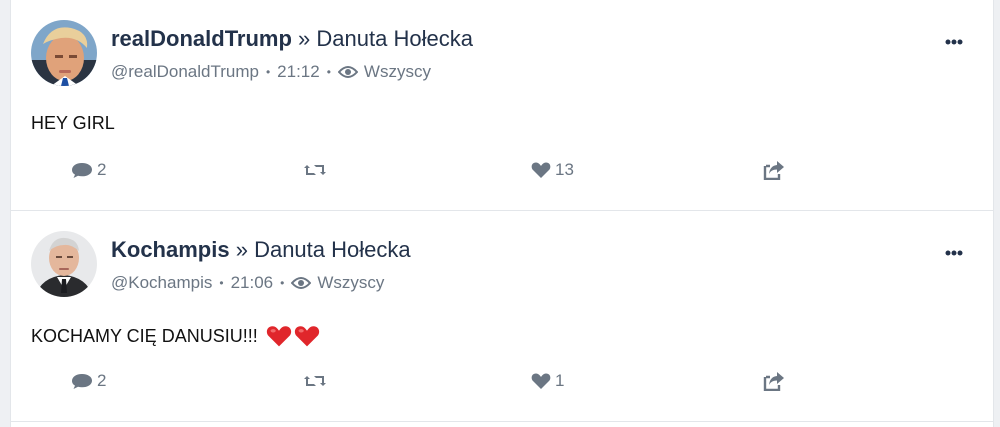 The image size is (1000, 427). What do you see at coordinates (252, 283) in the screenshot?
I see `post-time: 21:06` at bounding box center [252, 283].